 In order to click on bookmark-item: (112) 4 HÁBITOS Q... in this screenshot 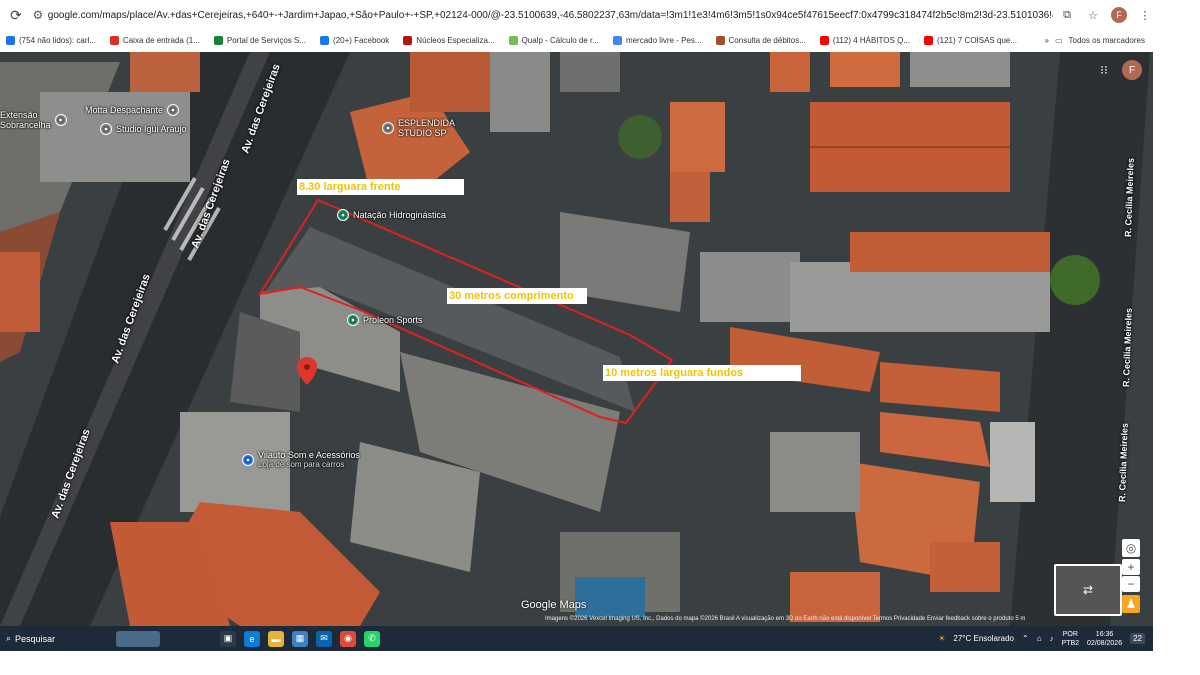, I will do `click(864, 40)`.